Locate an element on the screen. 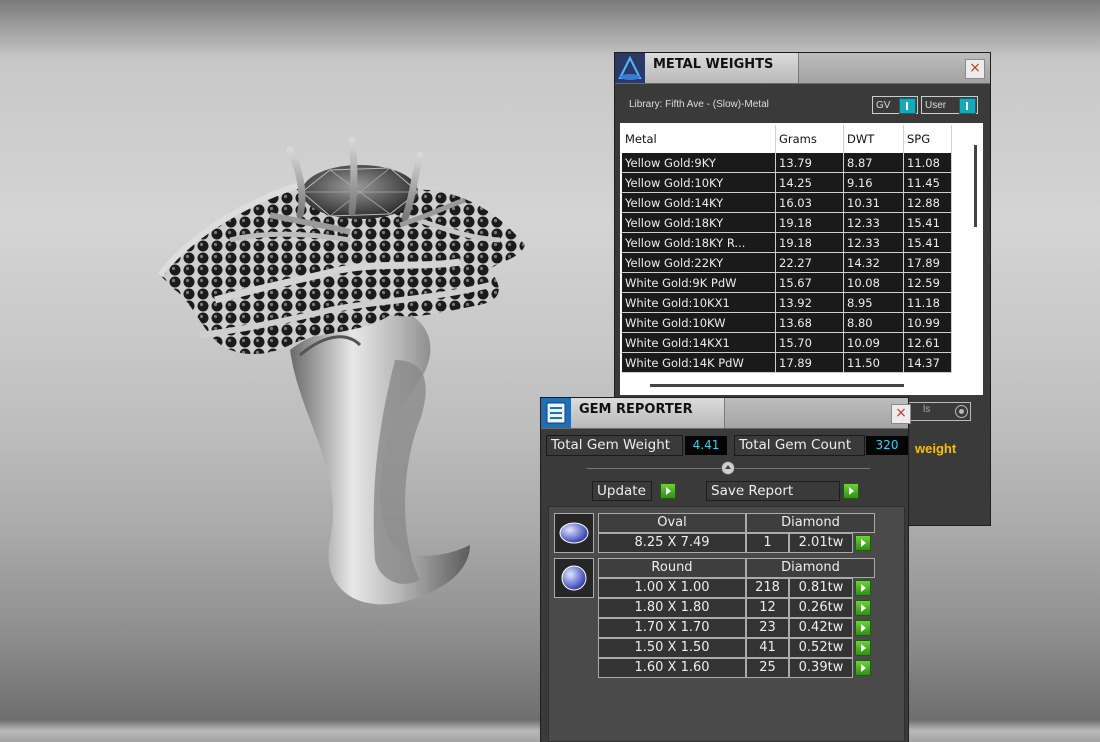 The image size is (1100, 742). metal-table-row: Yellow Gold:14KY 16.03 10.31 12.88 is located at coordinates (787, 202).